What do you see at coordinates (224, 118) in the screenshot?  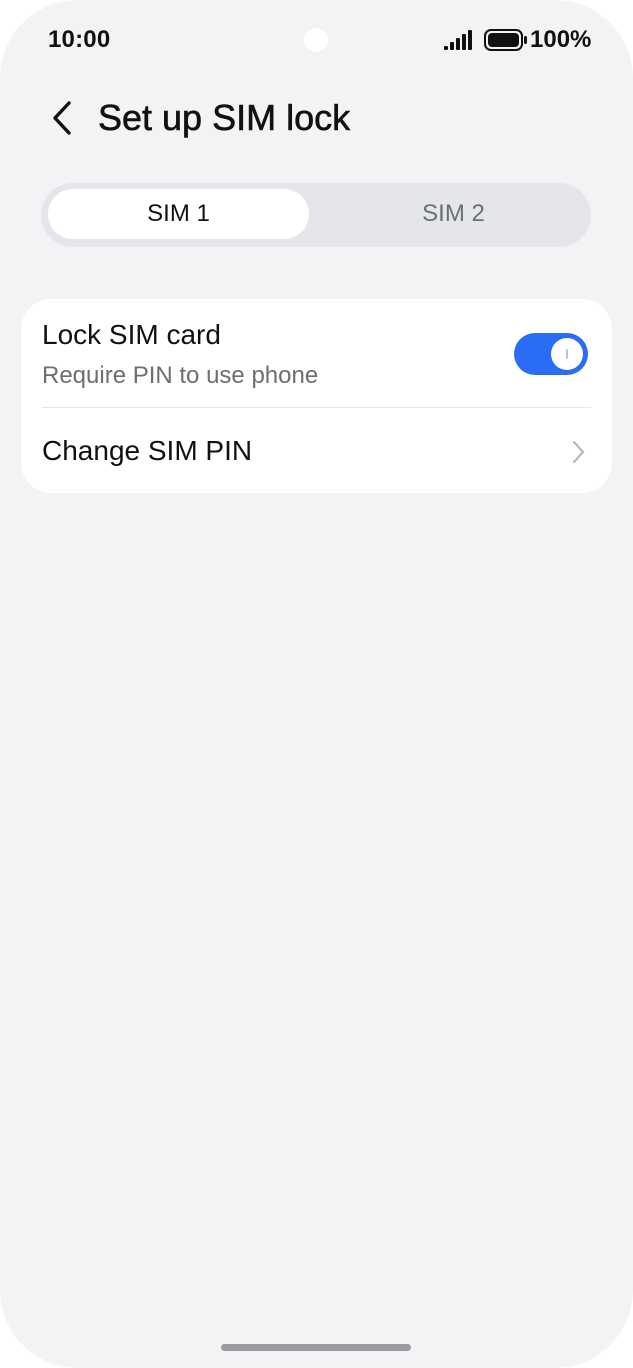 I see `page-title: Set up SIM lock` at bounding box center [224, 118].